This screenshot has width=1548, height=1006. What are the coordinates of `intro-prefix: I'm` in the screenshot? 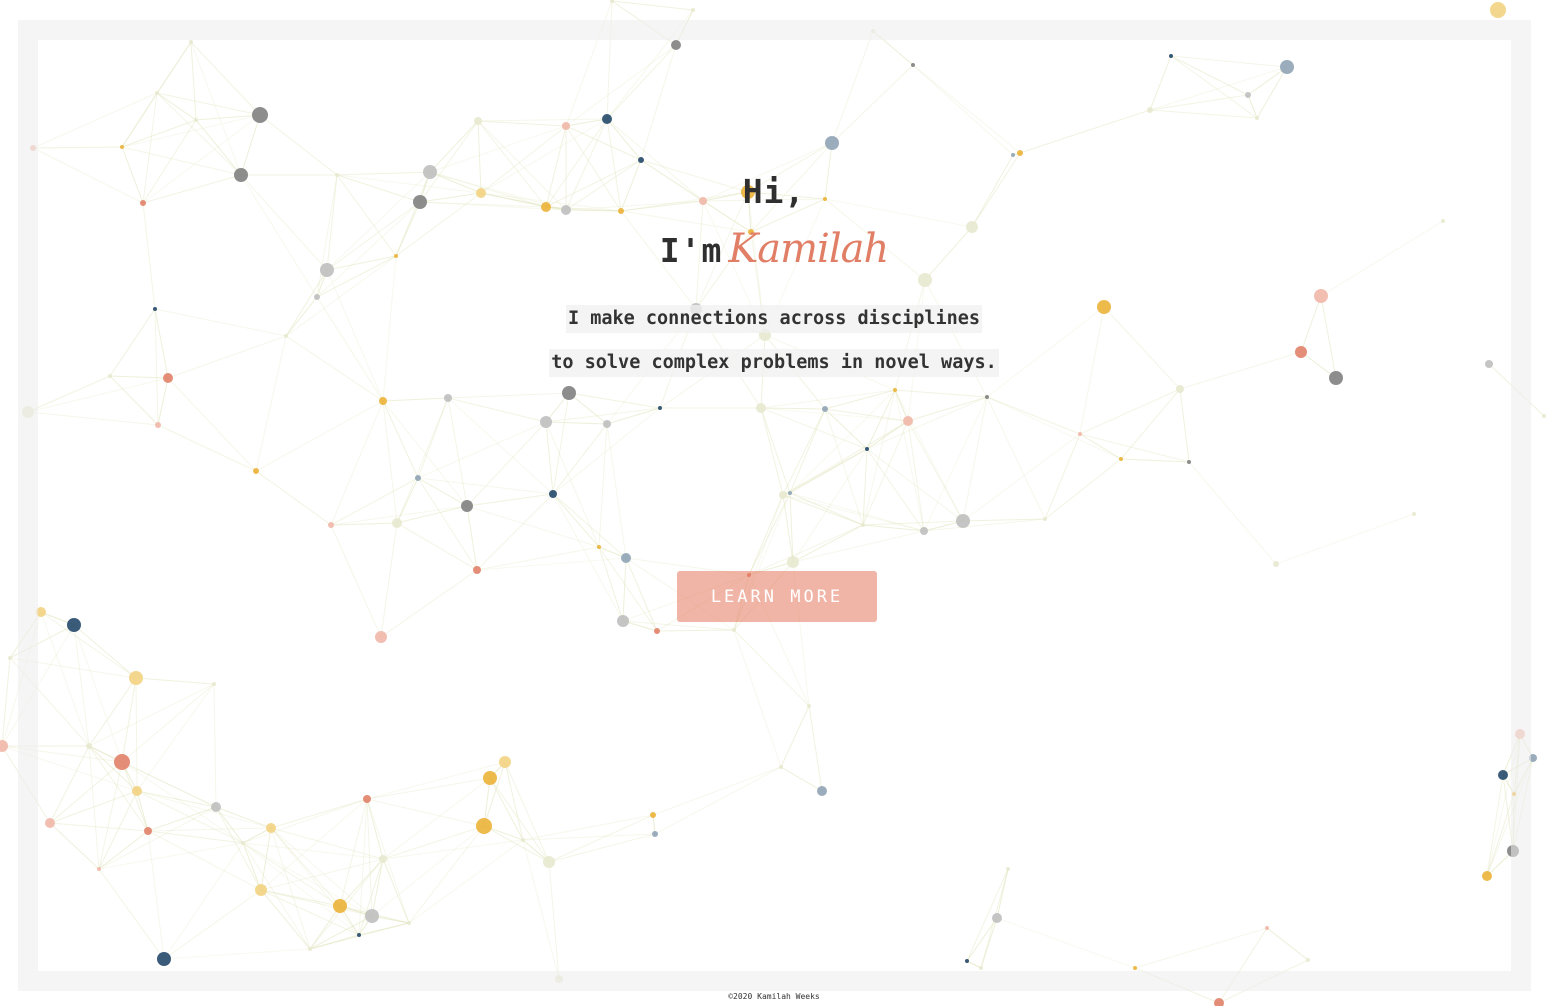 It's located at (691, 250).